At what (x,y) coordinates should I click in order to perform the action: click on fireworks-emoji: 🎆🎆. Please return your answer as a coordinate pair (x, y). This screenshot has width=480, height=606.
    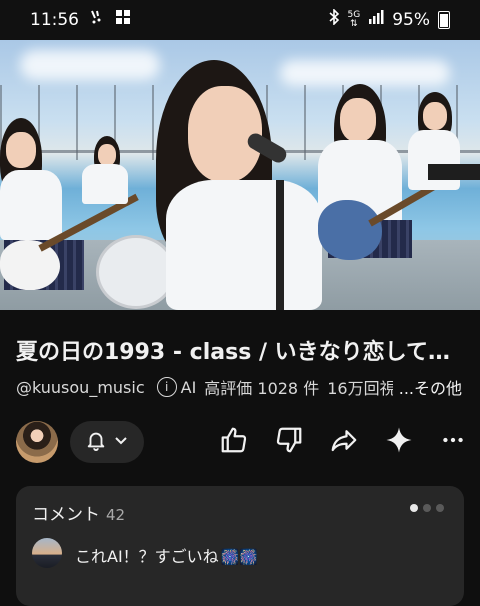
    Looking at the image, I should click on (239, 557).